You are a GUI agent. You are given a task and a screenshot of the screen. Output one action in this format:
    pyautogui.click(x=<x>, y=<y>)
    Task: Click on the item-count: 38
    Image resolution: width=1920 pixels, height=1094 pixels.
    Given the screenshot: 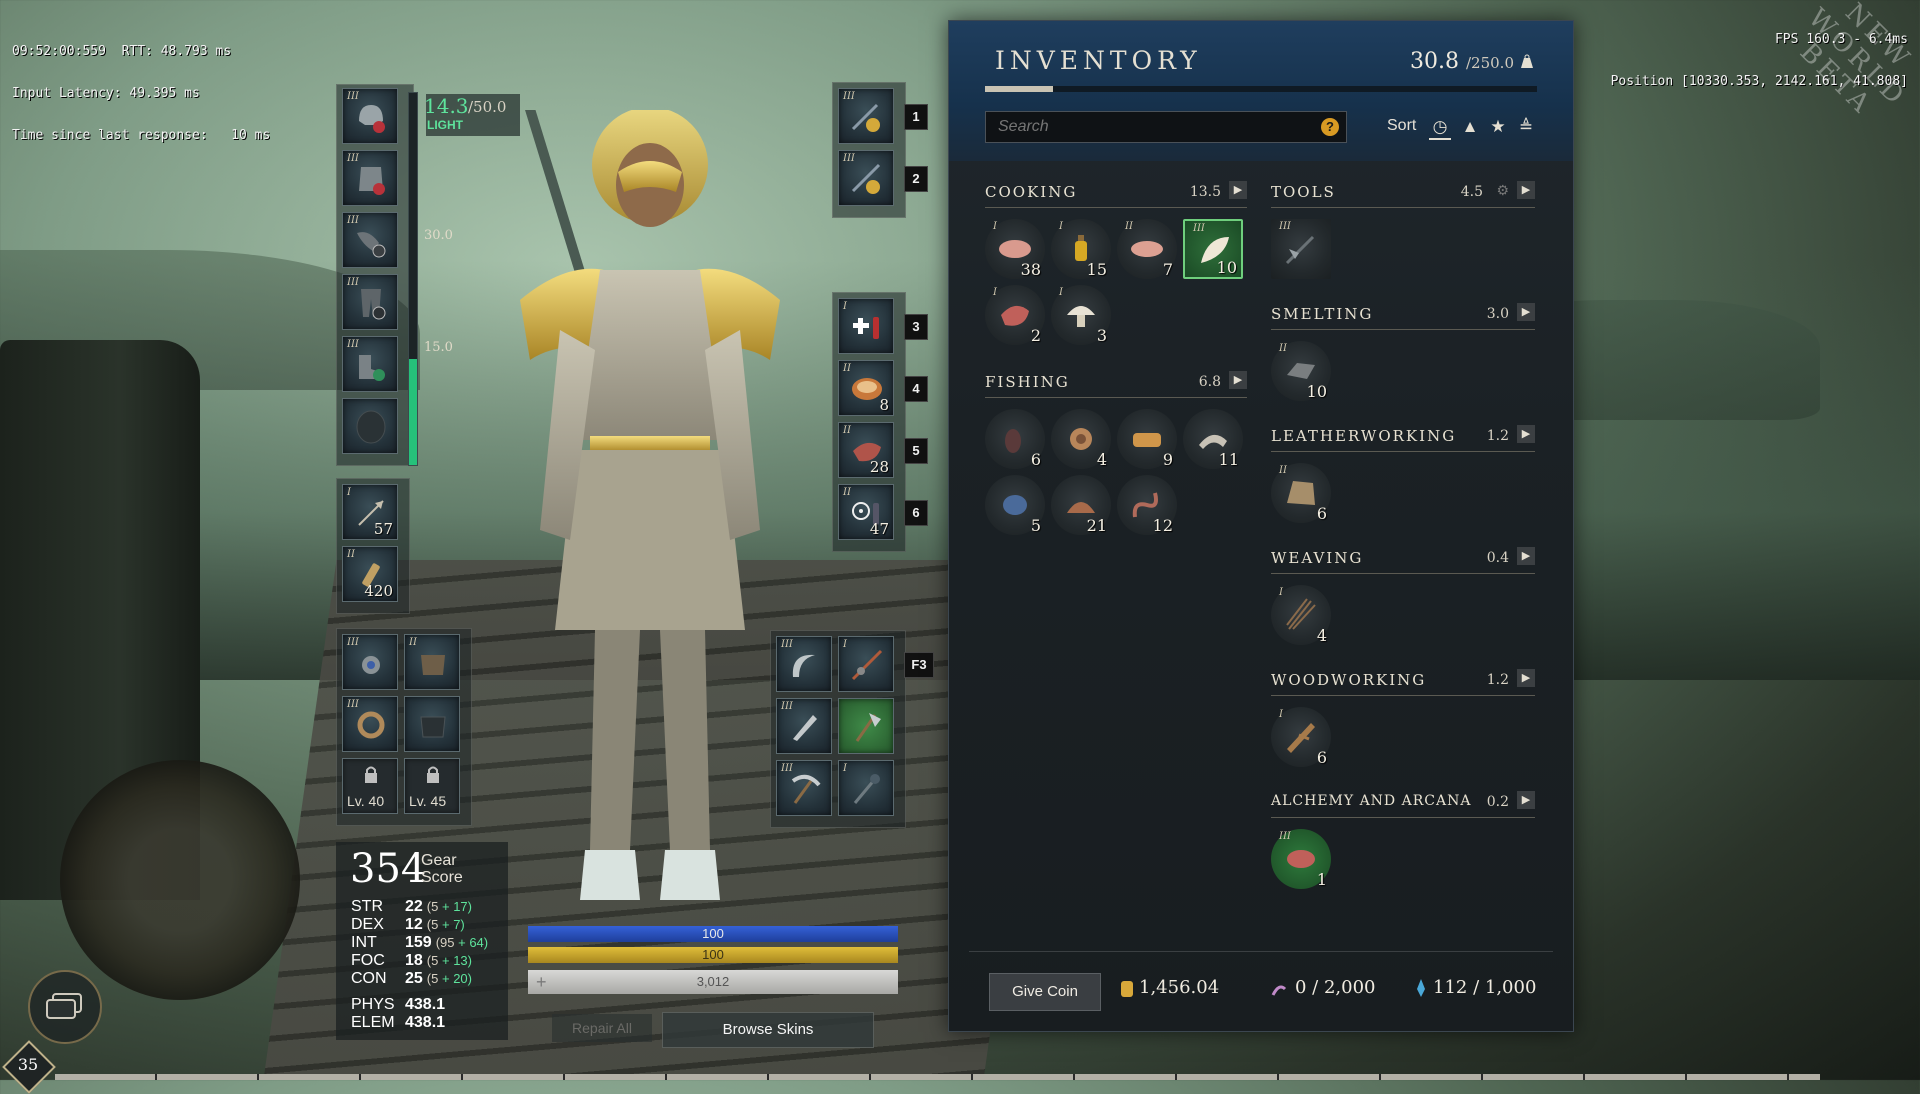 What is the action you would take?
    pyautogui.click(x=1030, y=269)
    